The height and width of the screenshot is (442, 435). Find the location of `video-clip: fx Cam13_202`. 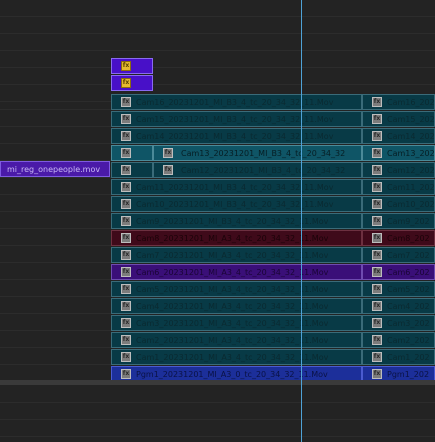

video-clip: fx Cam13_202 is located at coordinates (398, 153).